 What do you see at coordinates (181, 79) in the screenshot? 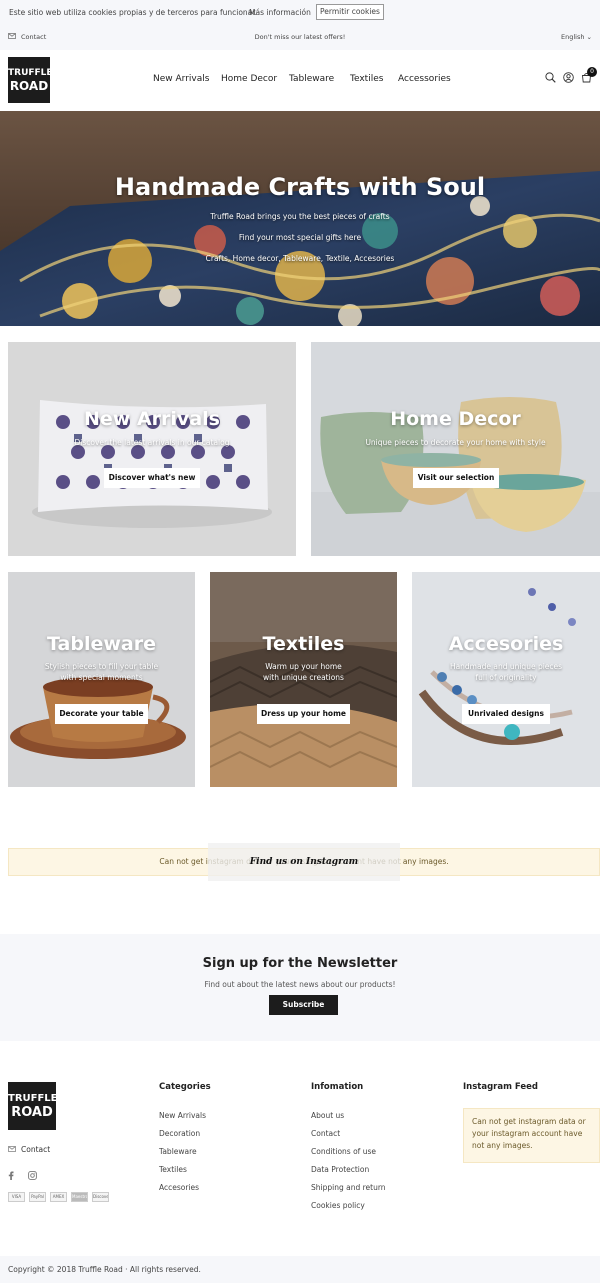
I see `nav-new-arrivals: New Arrivals` at bounding box center [181, 79].